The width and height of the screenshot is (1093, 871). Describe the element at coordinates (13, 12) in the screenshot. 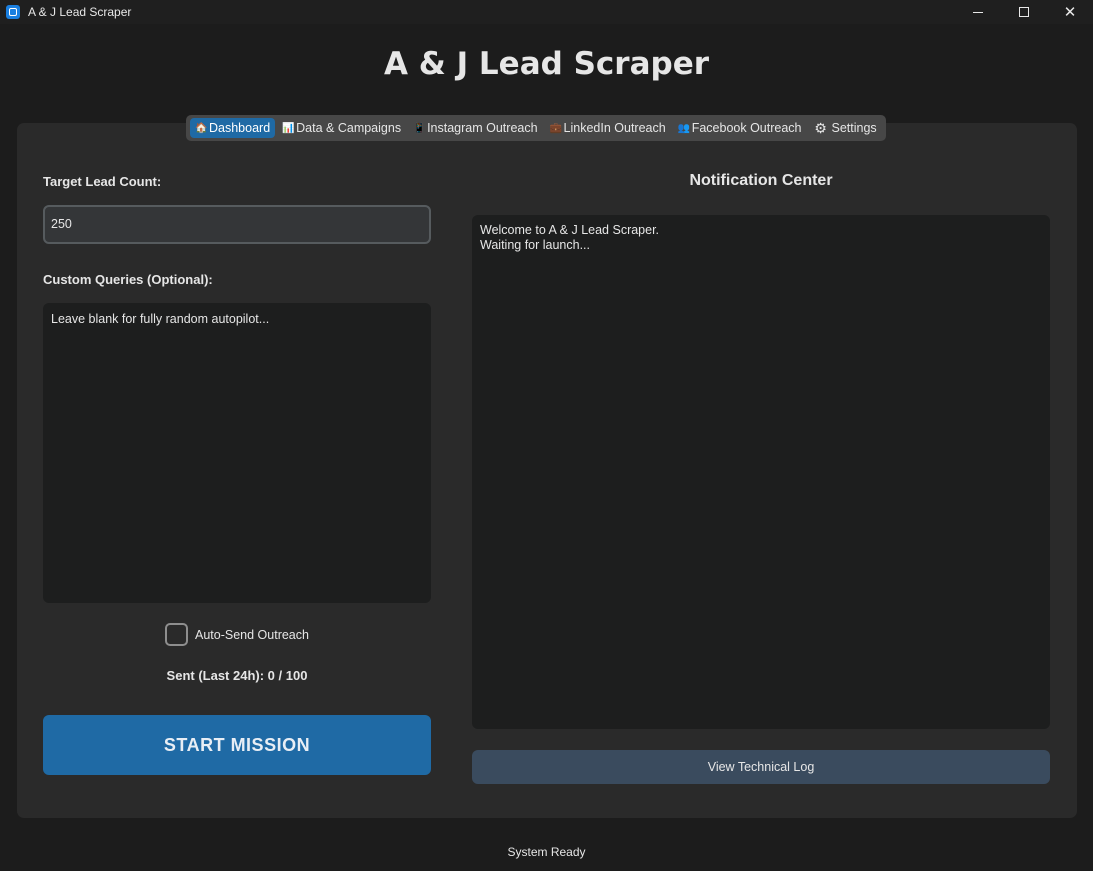

I see `app-logo-icon` at that location.